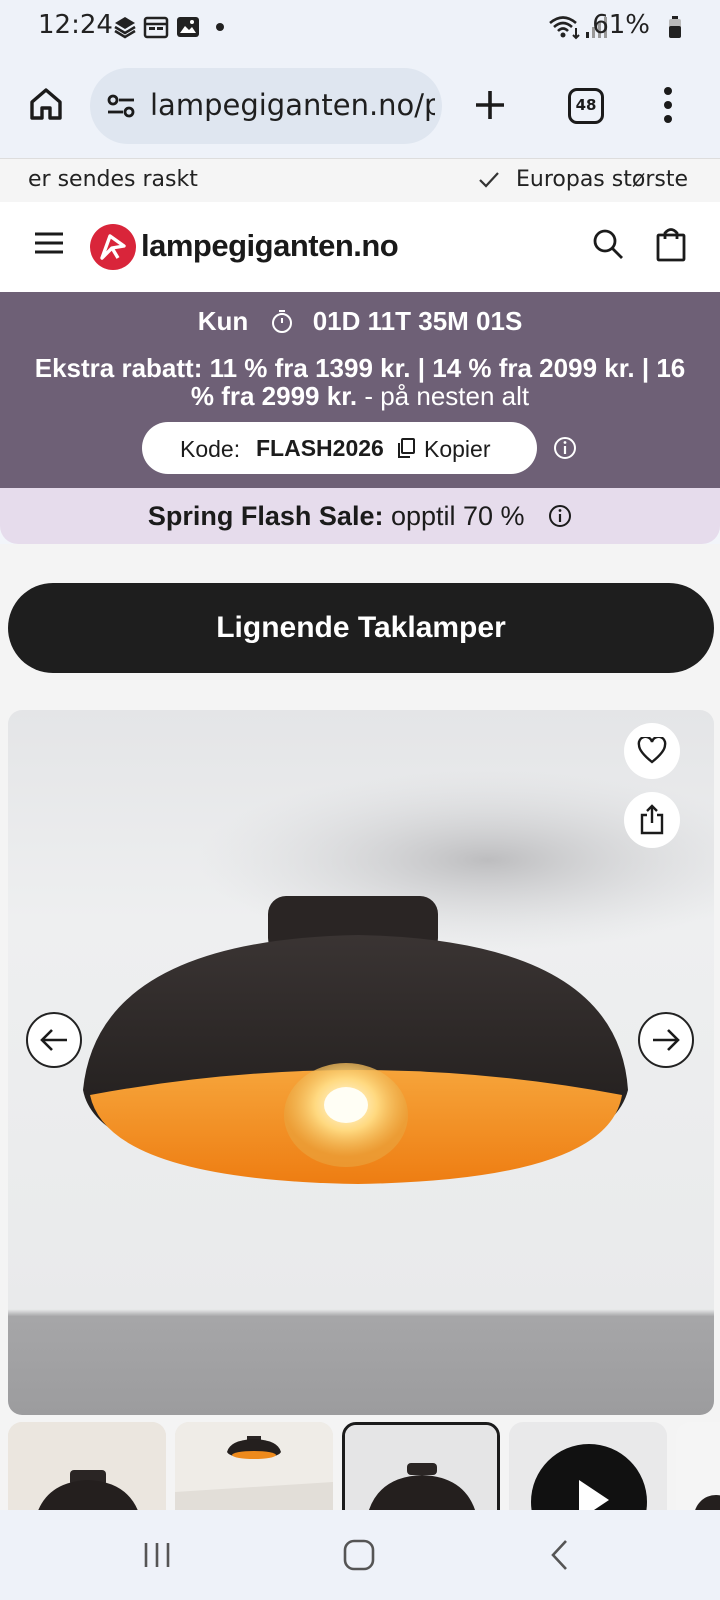 This screenshot has height=1600, width=720. What do you see at coordinates (454, 516) in the screenshot?
I see `flash-sale-text: opptil 70 %` at bounding box center [454, 516].